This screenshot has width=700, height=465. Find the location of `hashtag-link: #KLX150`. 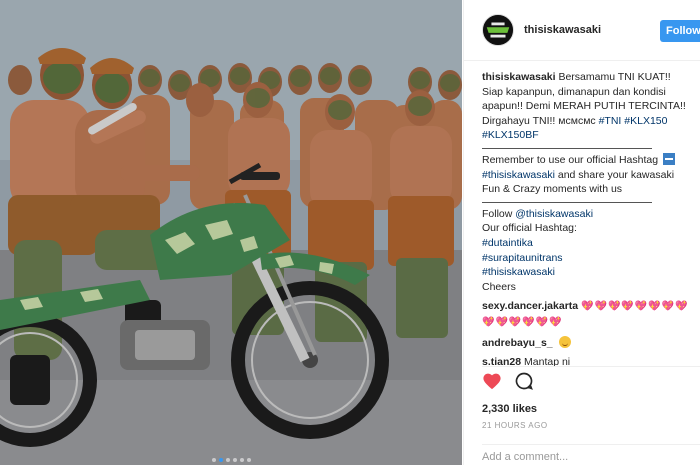

hashtag-link: #KLX150 is located at coordinates (645, 121).